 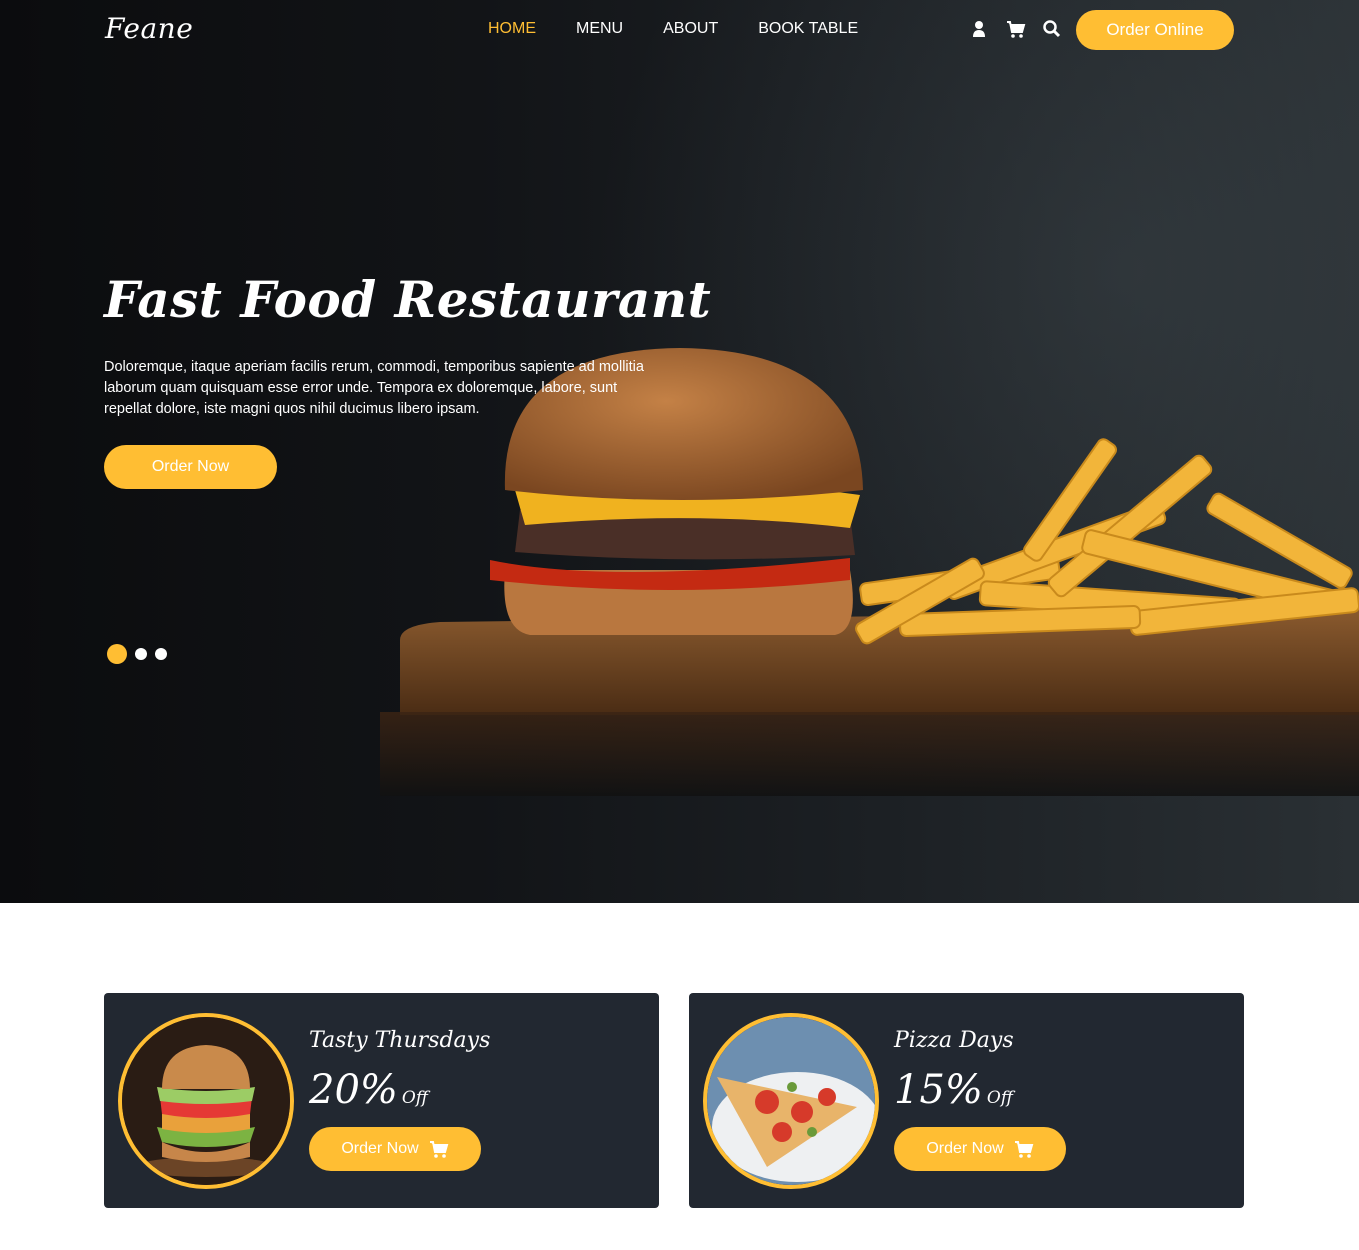 I want to click on offer-percent-value: 15%, so click(x=938, y=1090).